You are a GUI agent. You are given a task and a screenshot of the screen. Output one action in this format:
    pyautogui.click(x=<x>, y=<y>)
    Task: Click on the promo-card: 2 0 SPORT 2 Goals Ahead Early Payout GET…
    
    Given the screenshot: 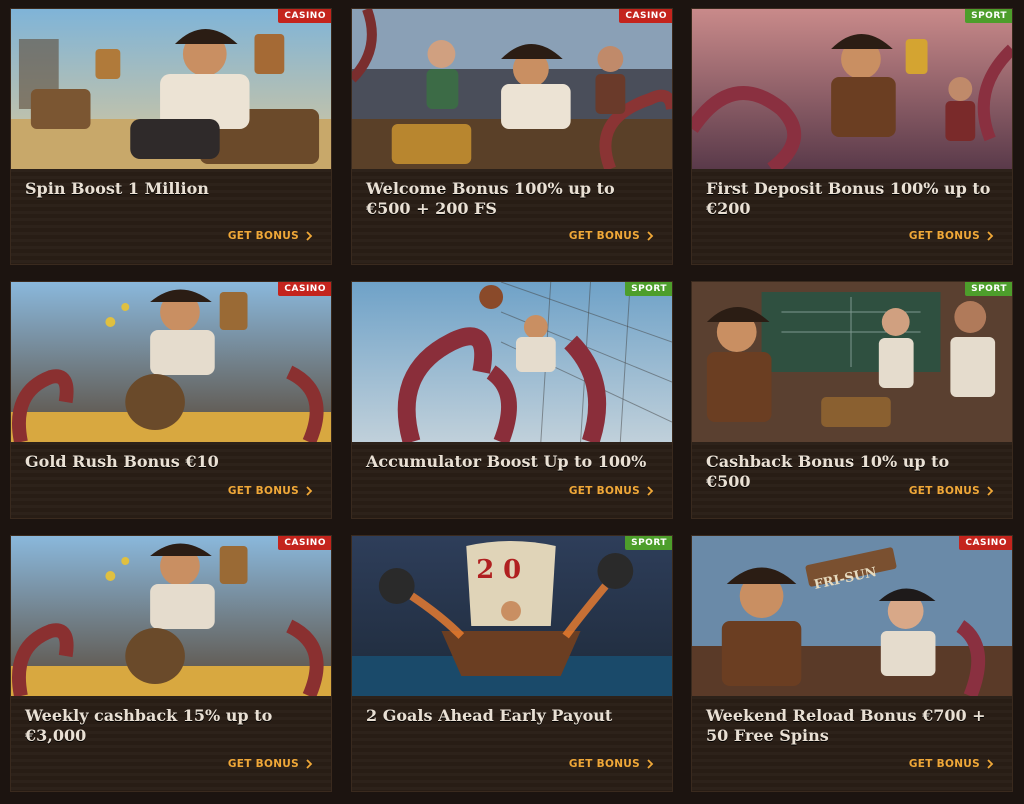 What is the action you would take?
    pyautogui.click(x=512, y=663)
    